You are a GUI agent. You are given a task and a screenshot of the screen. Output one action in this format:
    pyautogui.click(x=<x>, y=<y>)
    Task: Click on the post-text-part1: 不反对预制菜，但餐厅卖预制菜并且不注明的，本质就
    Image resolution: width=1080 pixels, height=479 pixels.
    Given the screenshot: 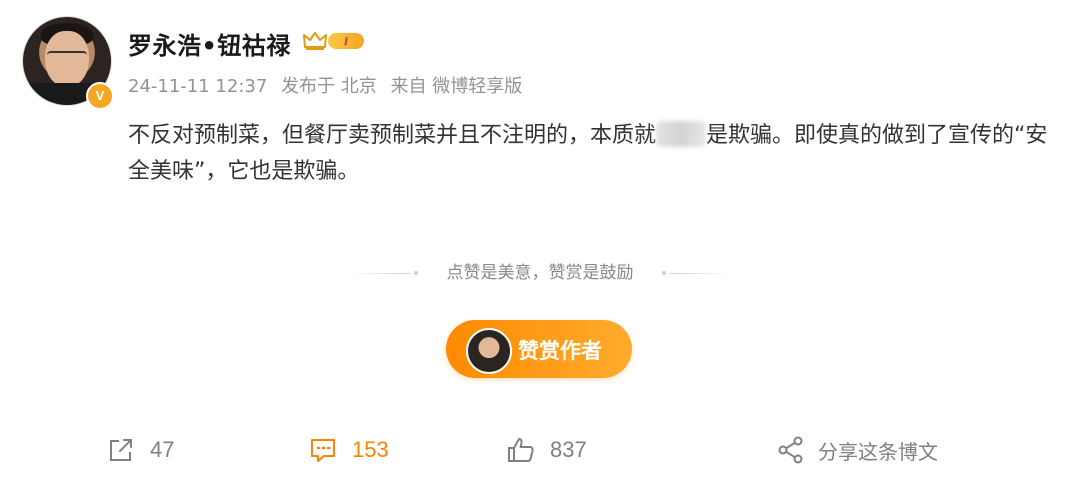 What is the action you would take?
    pyautogui.click(x=392, y=135)
    